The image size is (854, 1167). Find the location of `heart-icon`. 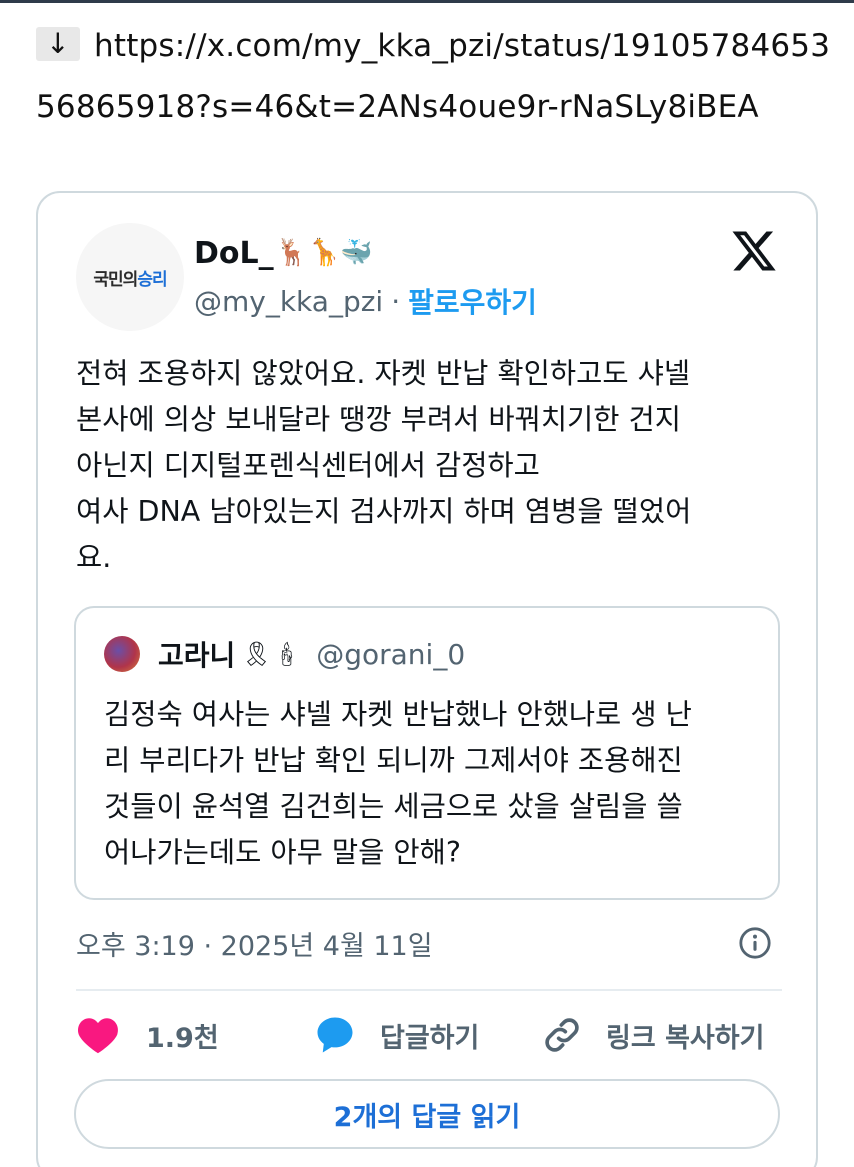

heart-icon is located at coordinates (98, 1036).